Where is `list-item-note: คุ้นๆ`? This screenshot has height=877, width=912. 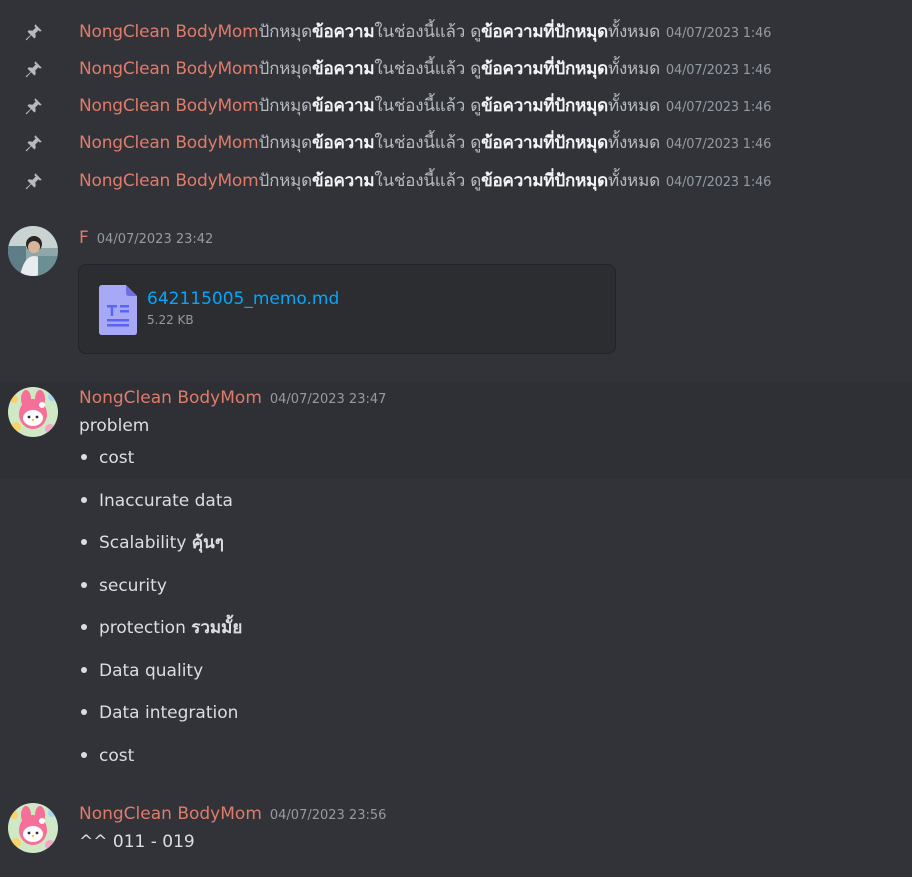 list-item-note: คุ้นๆ is located at coordinates (207, 543).